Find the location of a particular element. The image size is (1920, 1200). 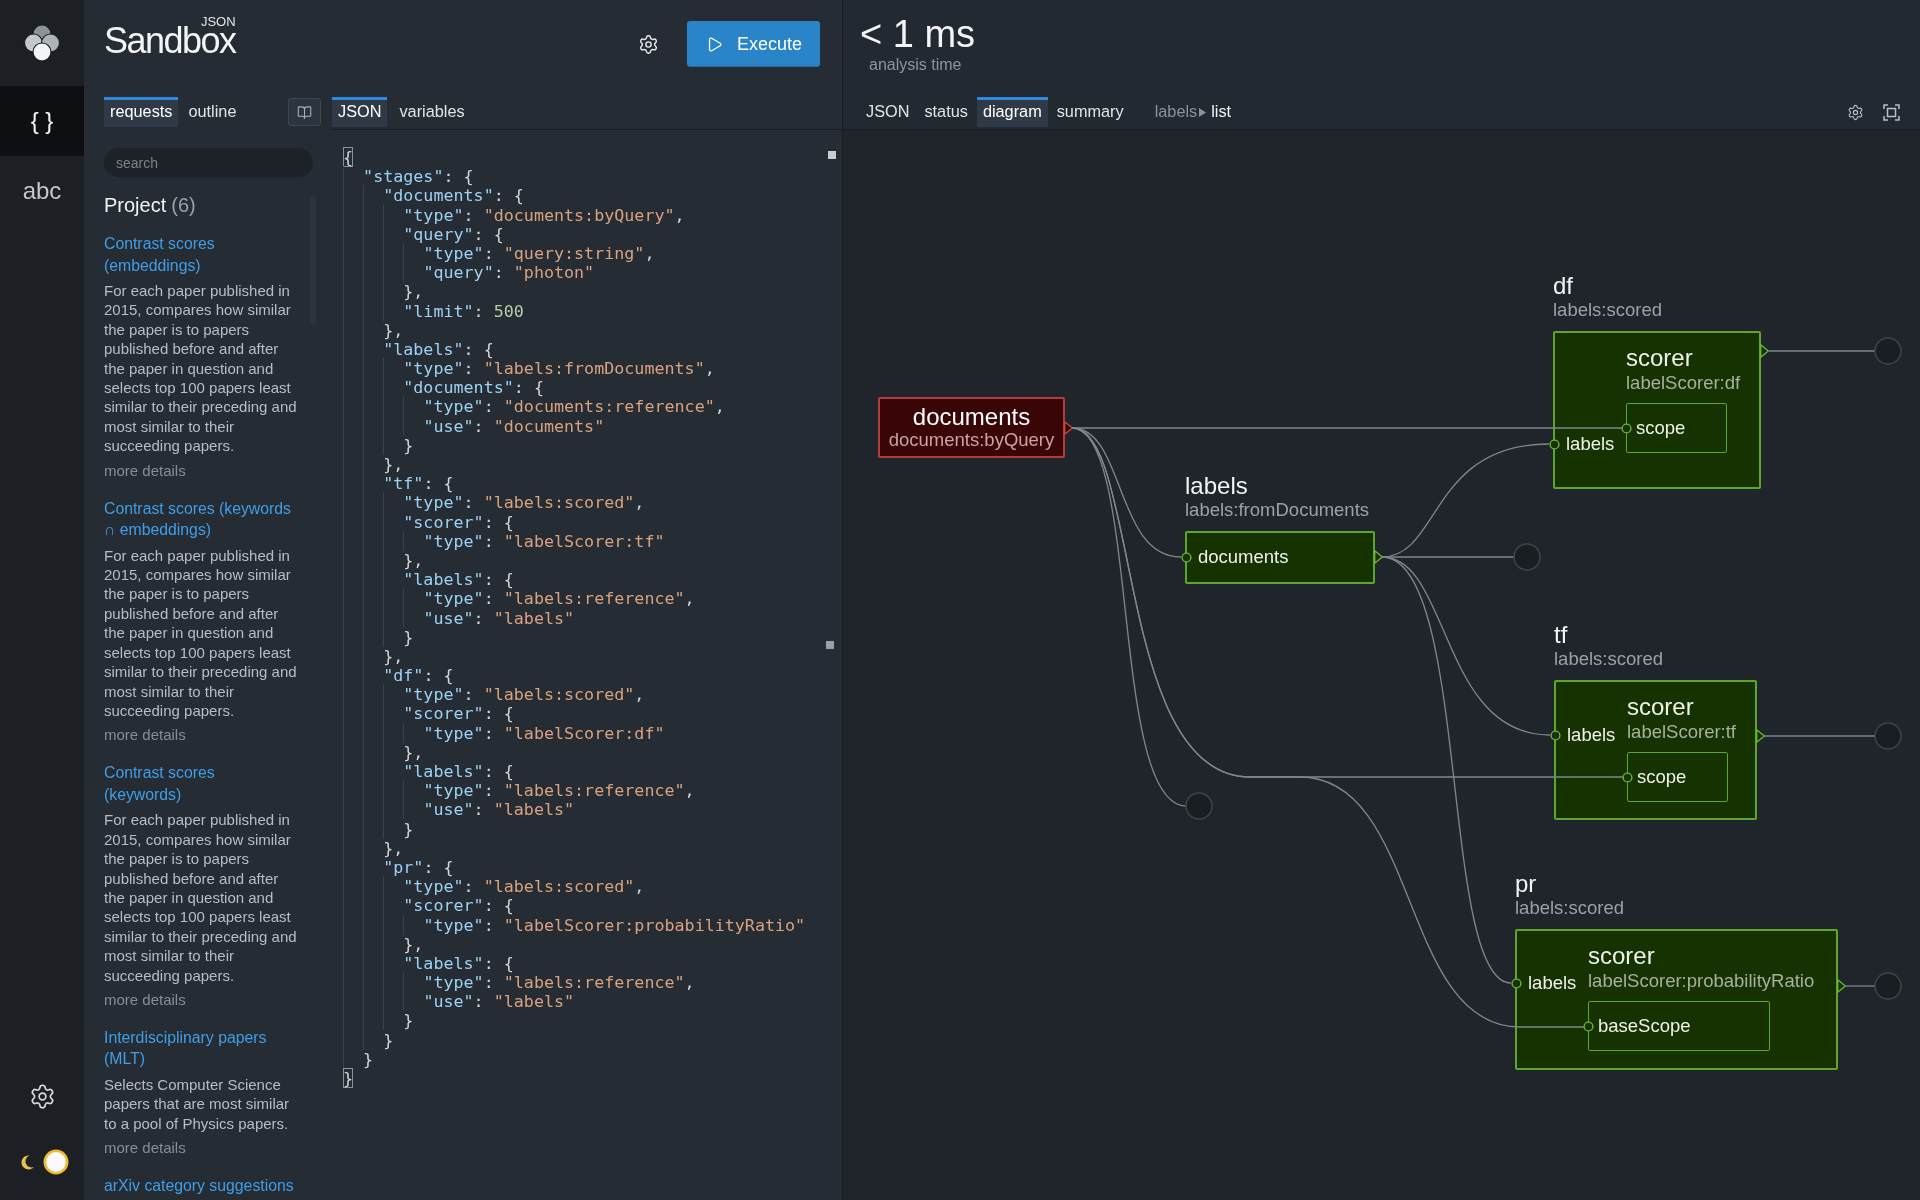

stage-type: labels:fromDocuments is located at coordinates (1277, 510).